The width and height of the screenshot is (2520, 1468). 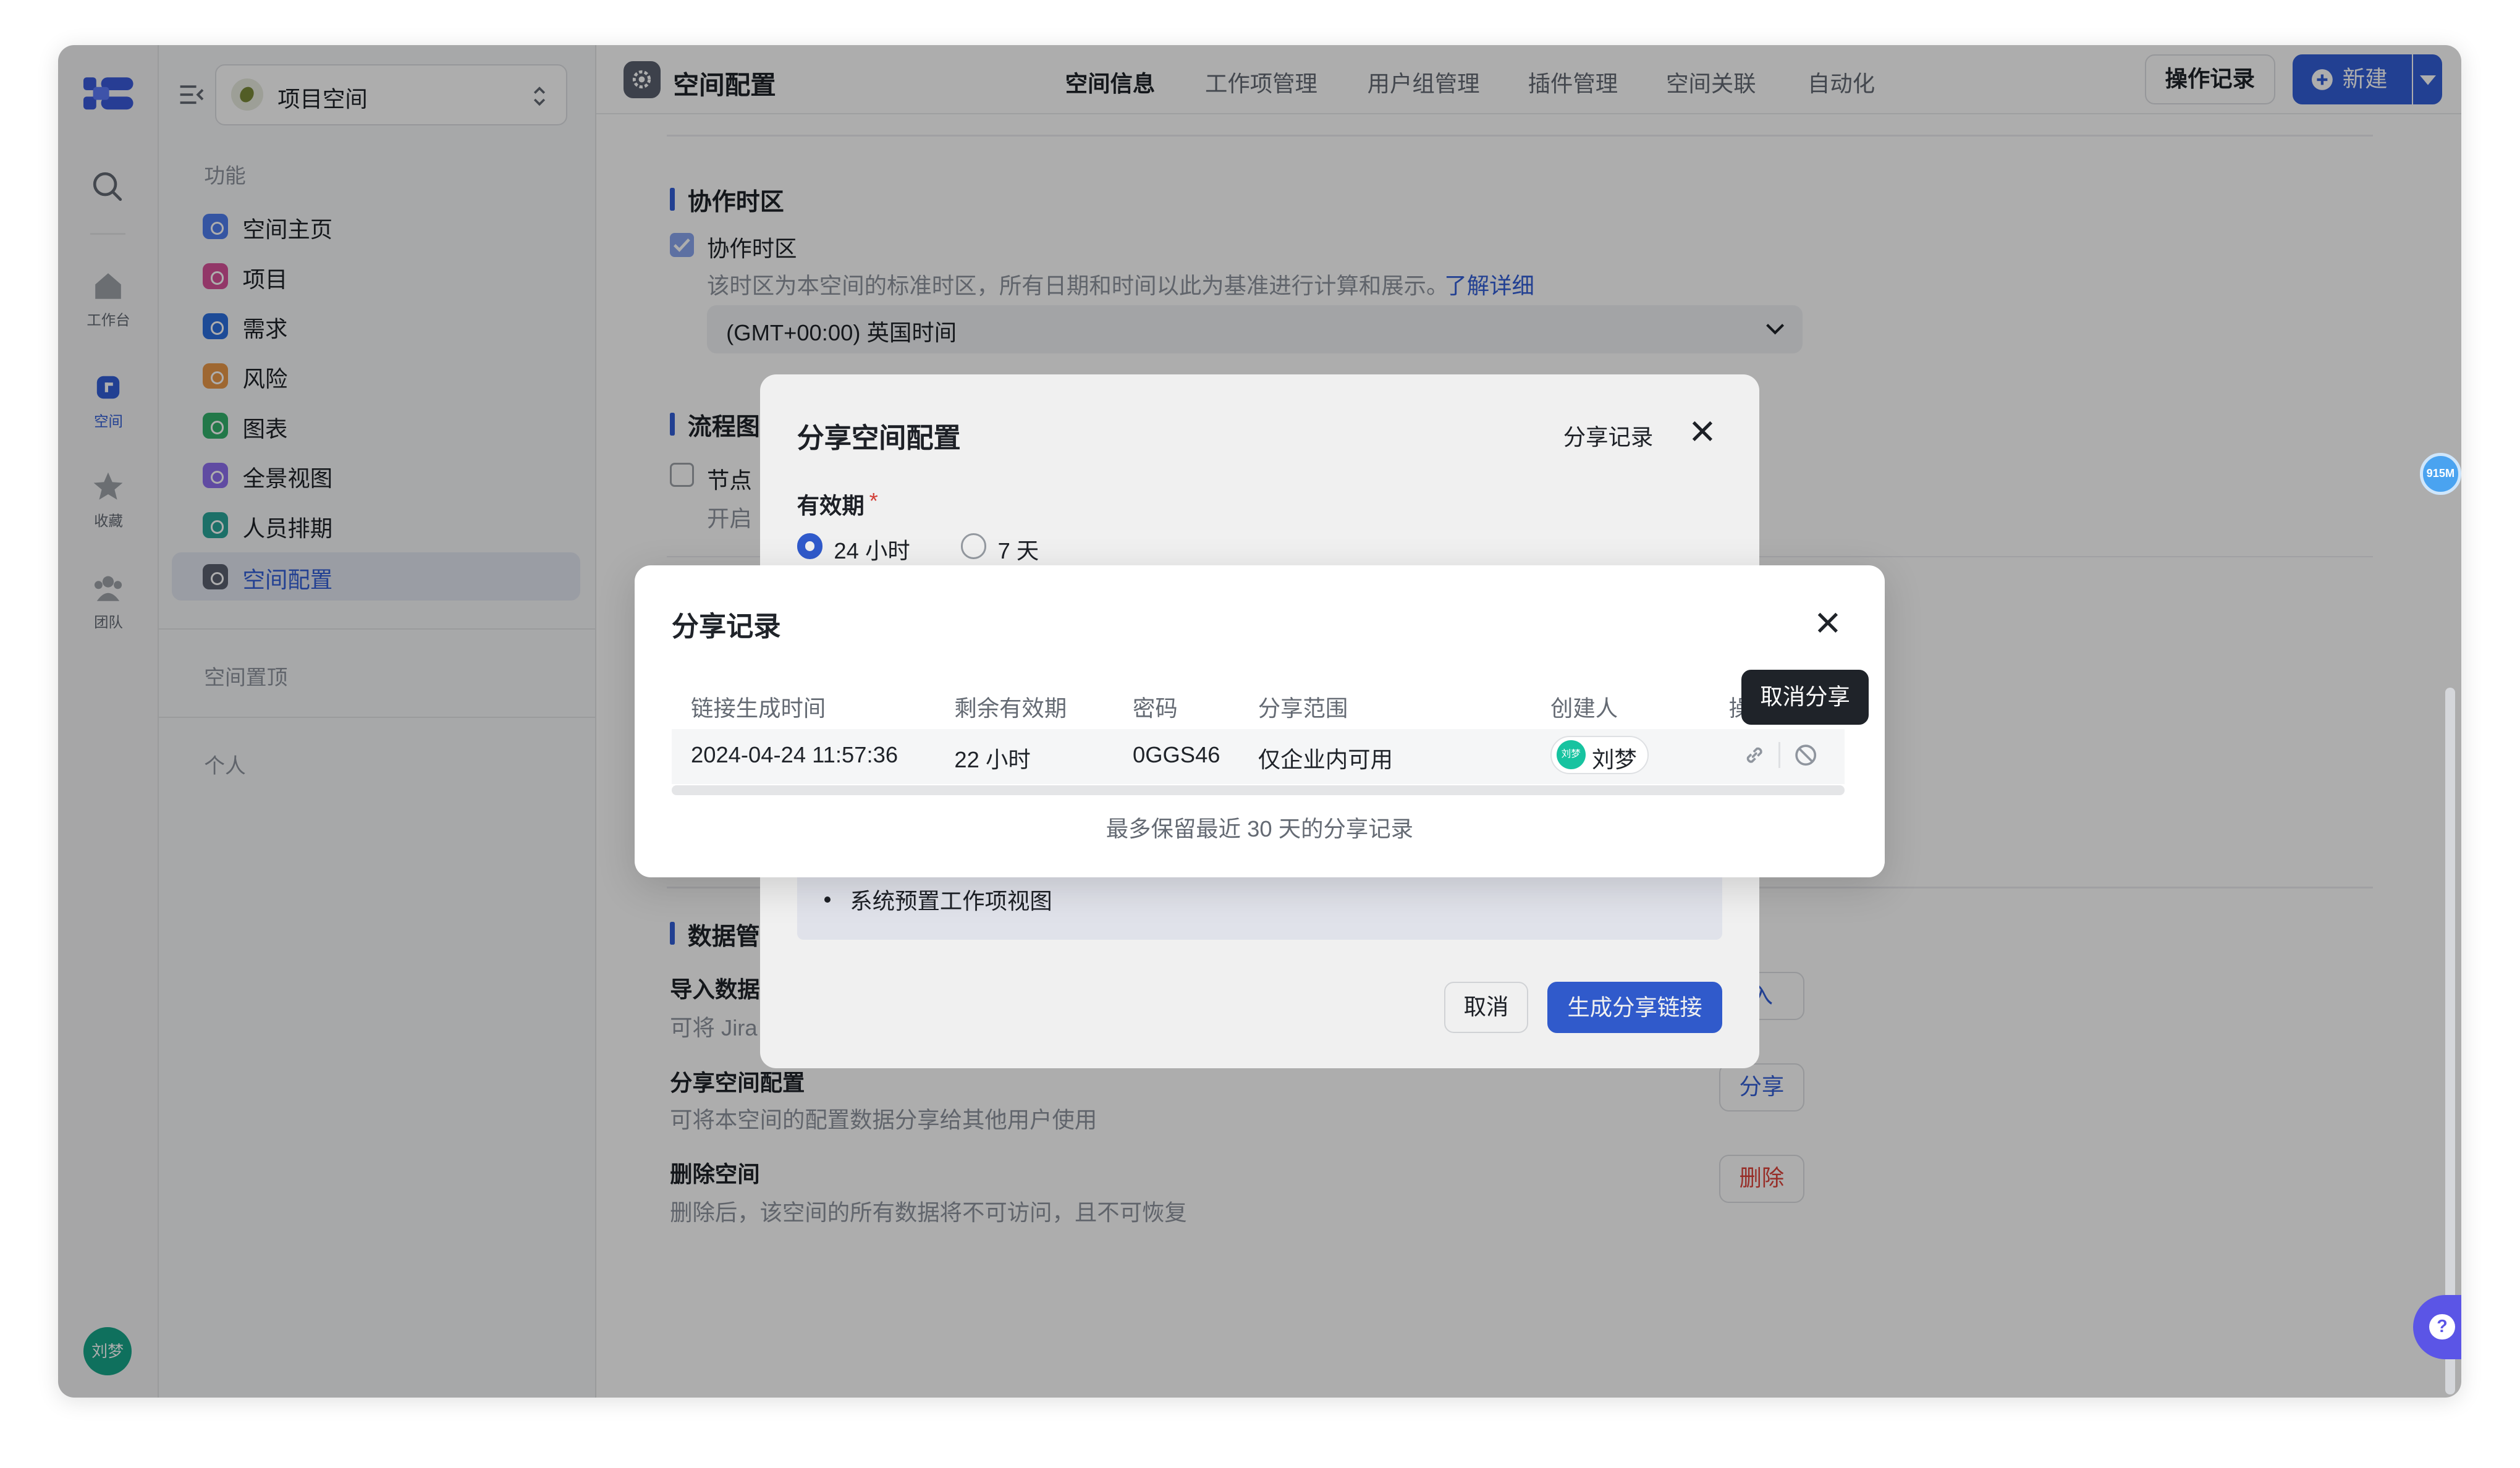 I want to click on copy-link-icon, so click(x=1754, y=755).